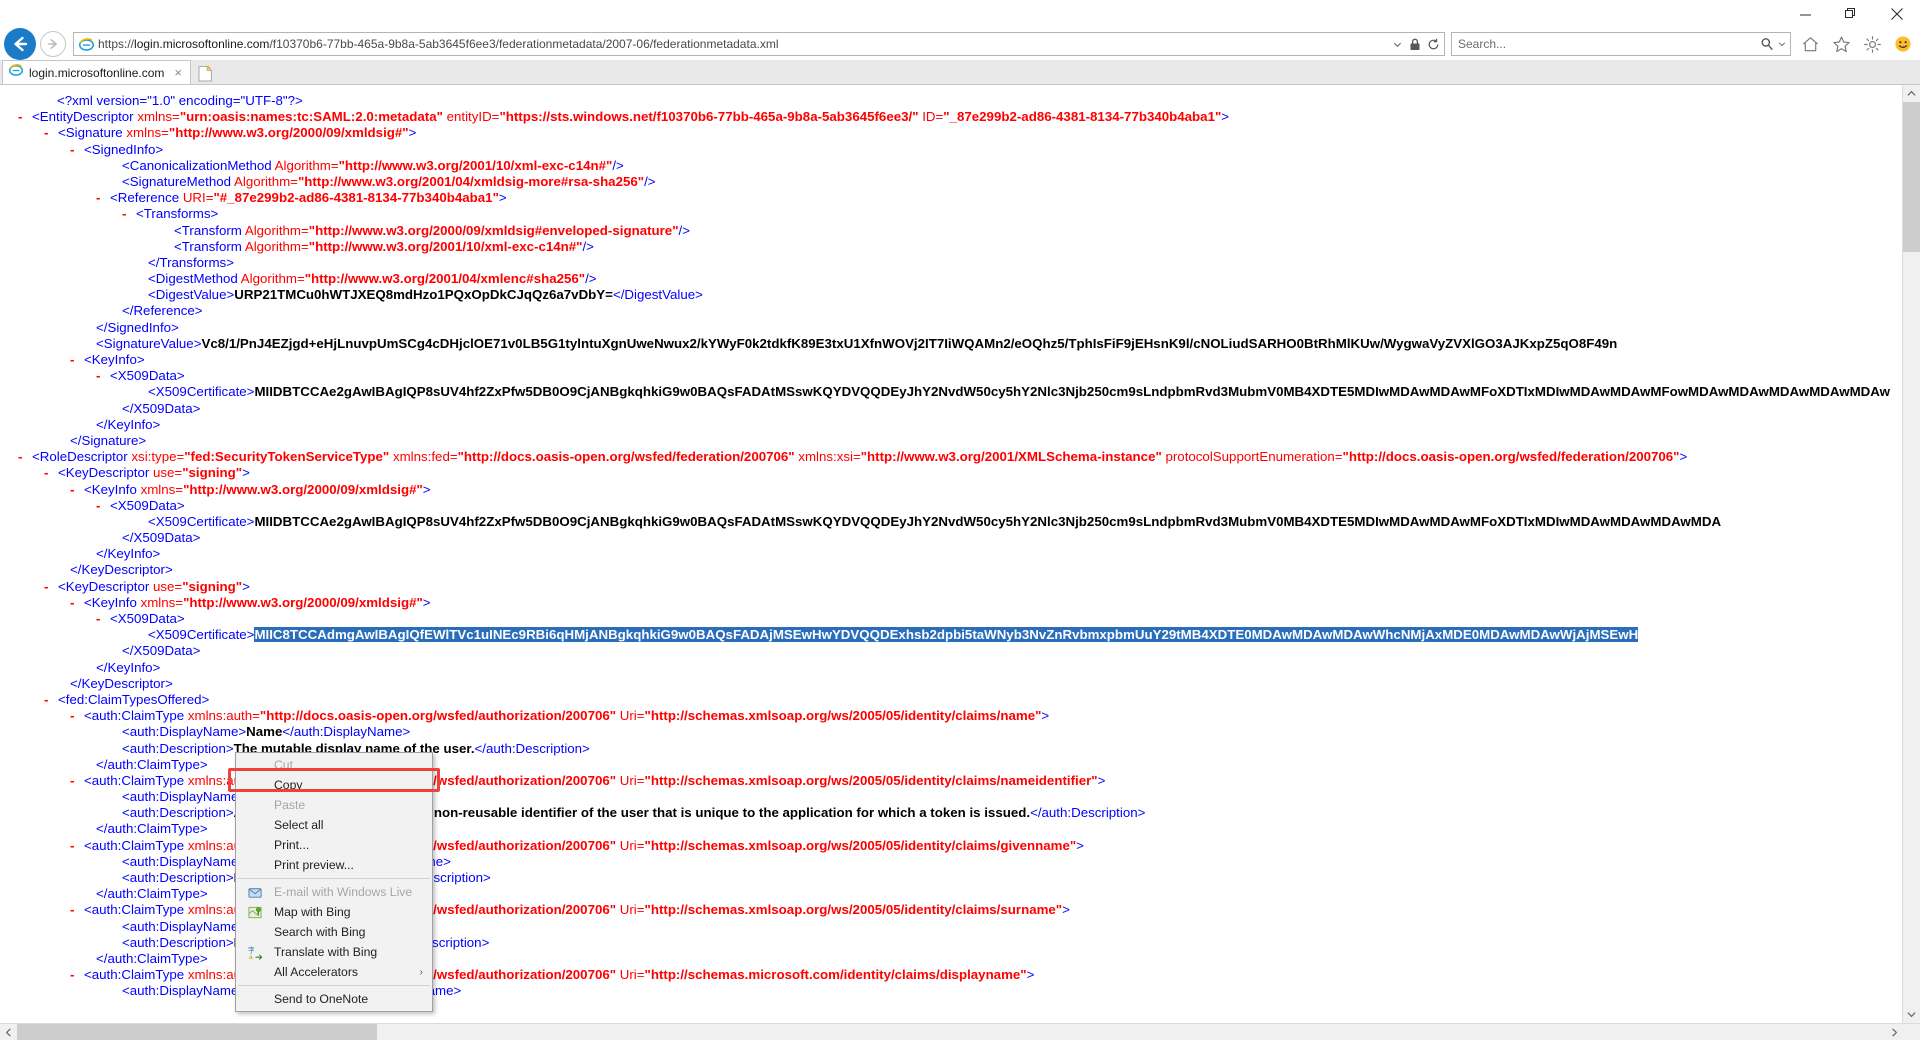 Image resolution: width=1920 pixels, height=1040 pixels. What do you see at coordinates (117, 149) in the screenshot?
I see `xml-line: - <SignedInfo>` at bounding box center [117, 149].